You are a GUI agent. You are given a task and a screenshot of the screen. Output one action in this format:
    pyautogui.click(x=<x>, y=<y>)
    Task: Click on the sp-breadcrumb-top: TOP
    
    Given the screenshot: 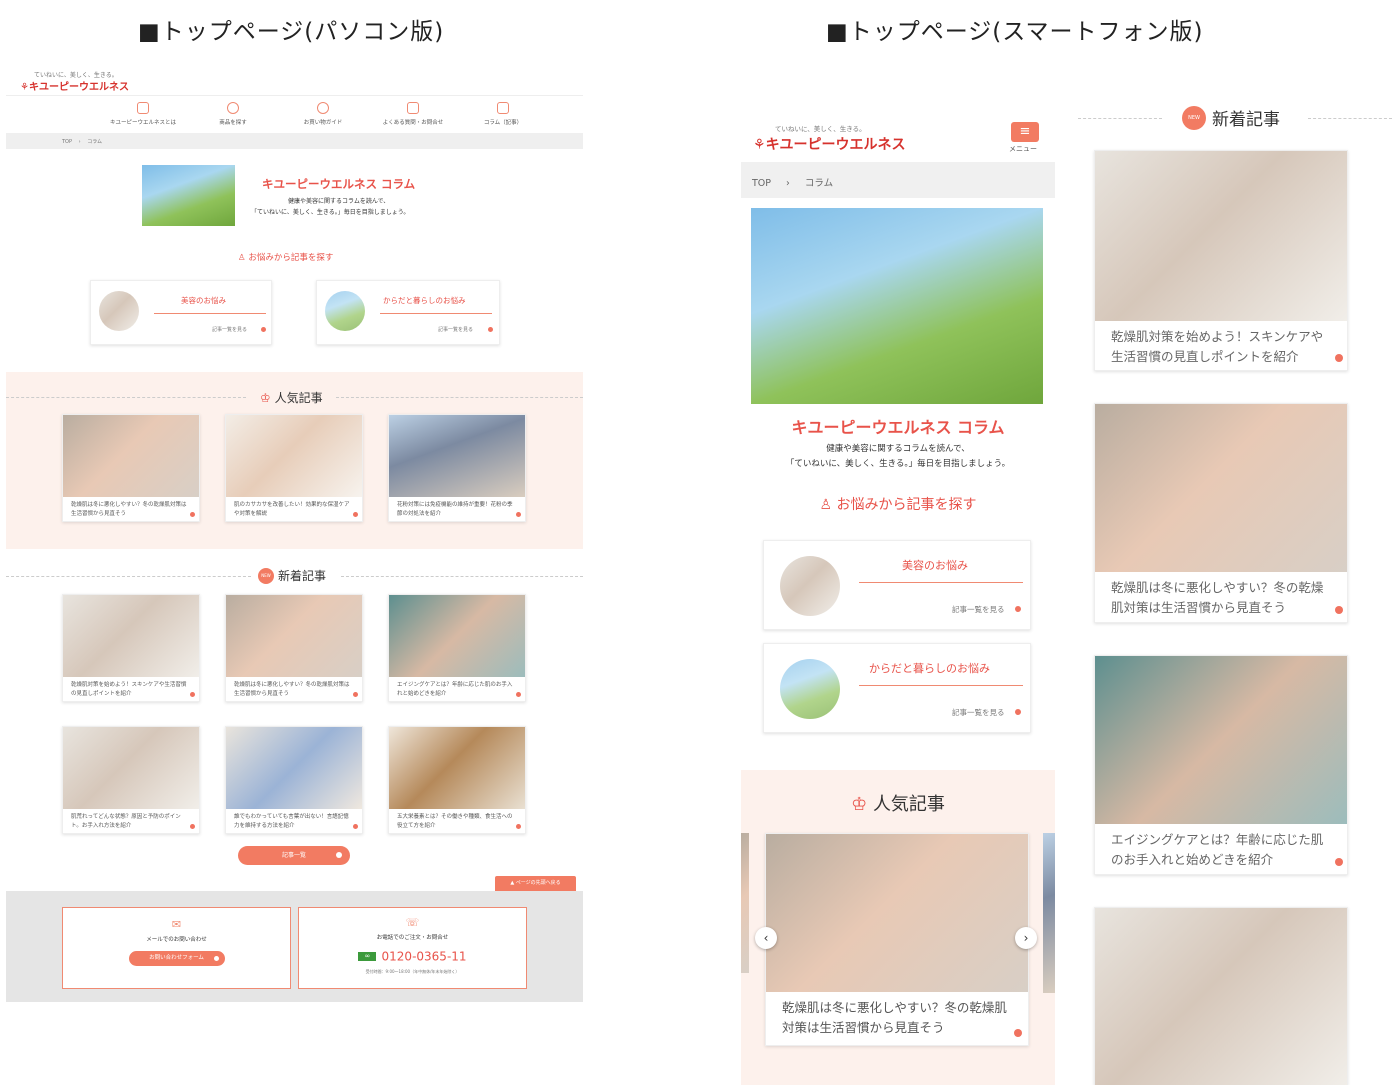 What is the action you would take?
    pyautogui.click(x=761, y=183)
    